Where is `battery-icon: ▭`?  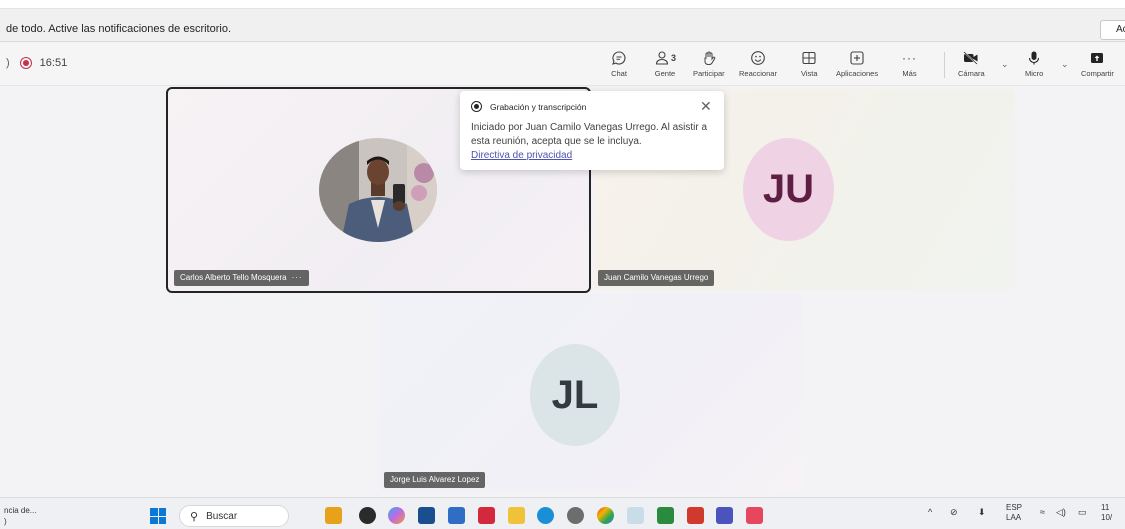
battery-icon: ▭ is located at coordinates (1082, 512).